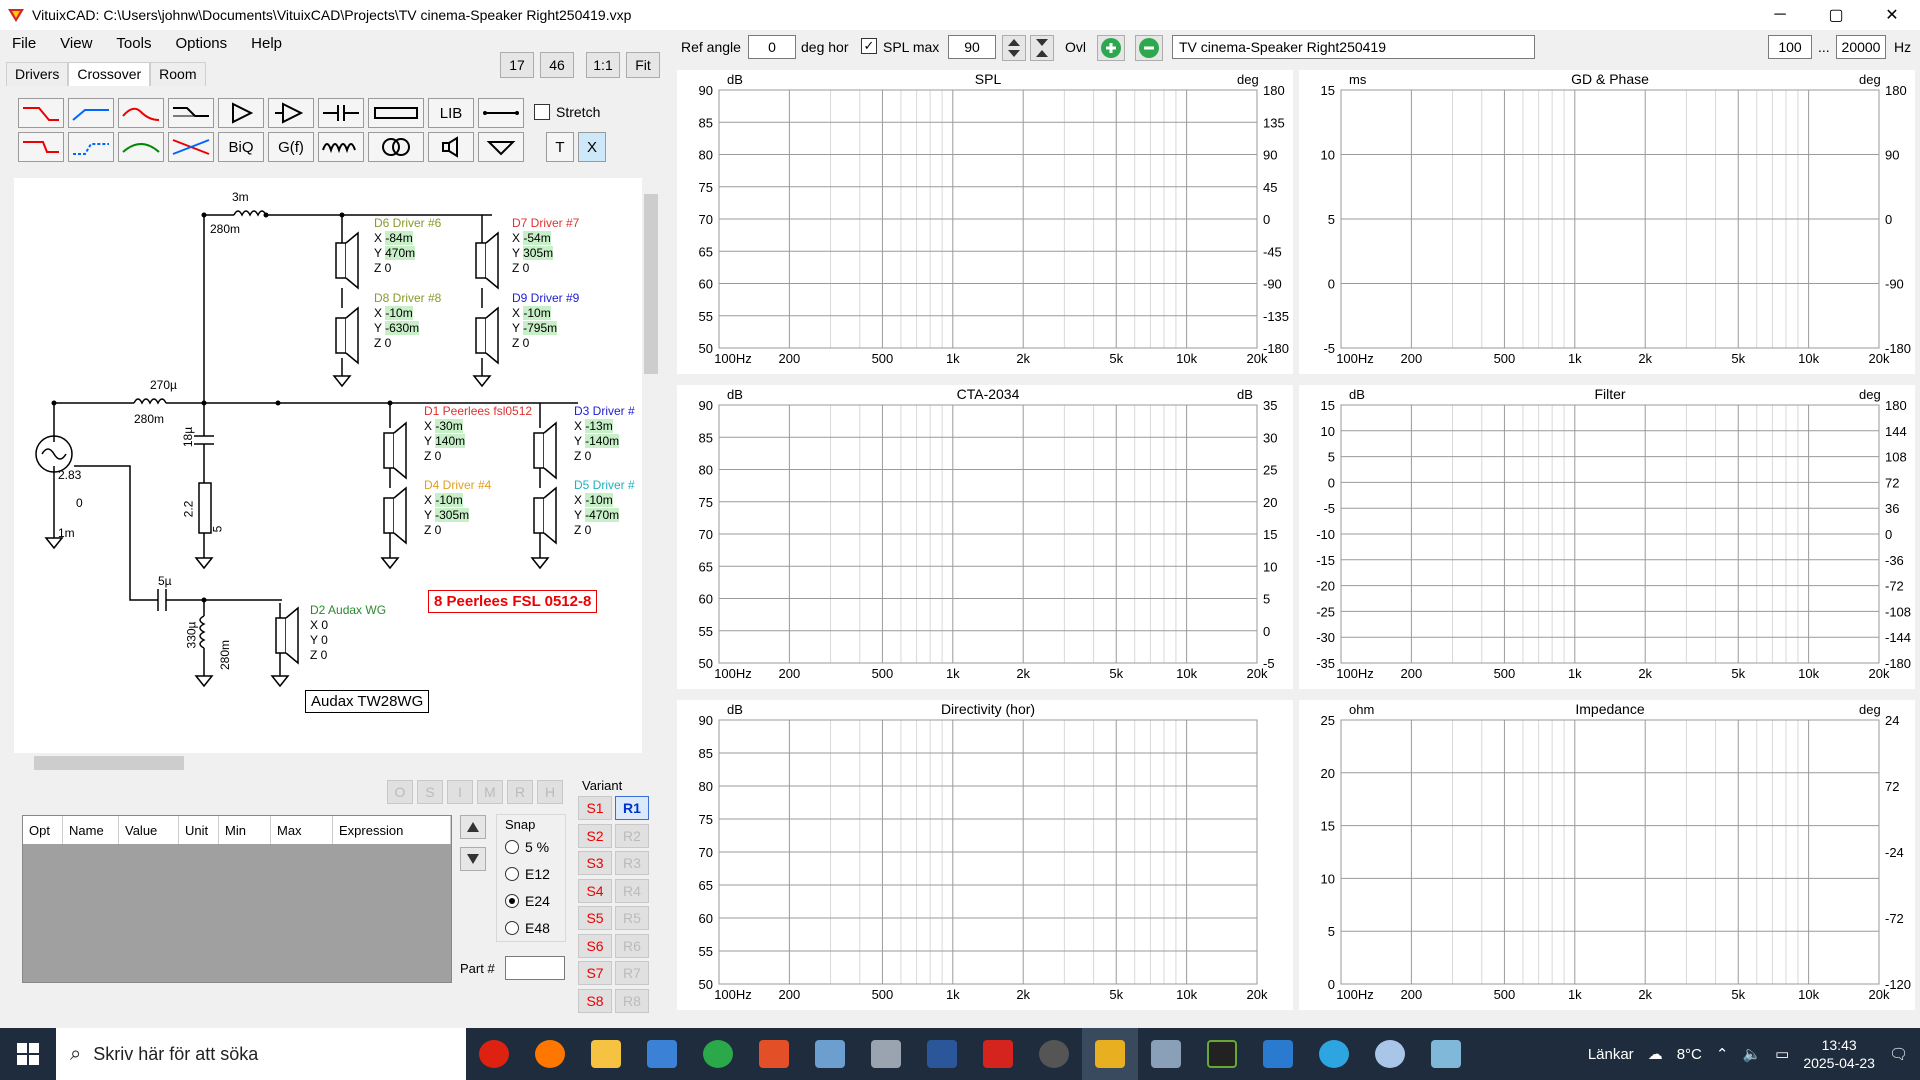  Describe the element at coordinates (341, 113) in the screenshot. I see `capacitor-tool-button` at that location.